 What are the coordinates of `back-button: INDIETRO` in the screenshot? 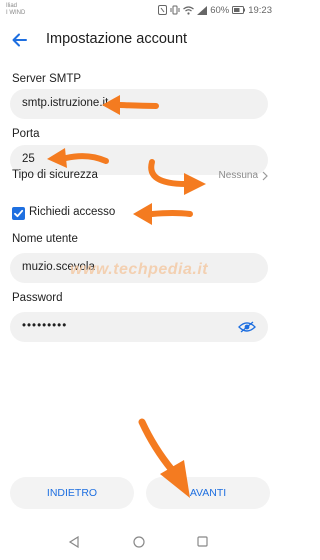 It's located at (72, 493).